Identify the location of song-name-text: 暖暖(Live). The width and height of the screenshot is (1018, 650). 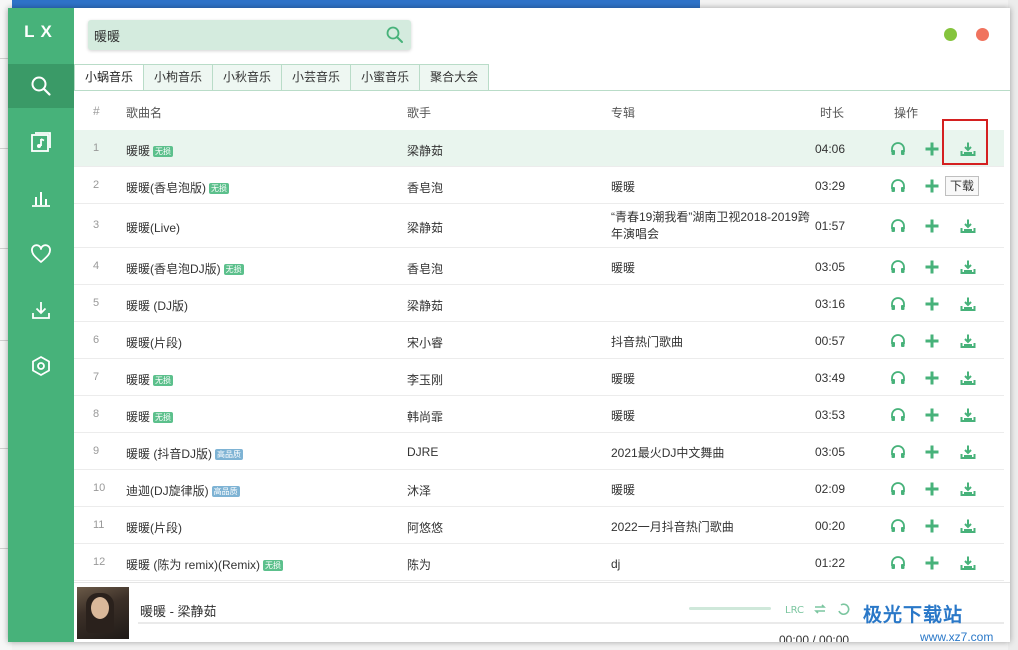
(153, 228).